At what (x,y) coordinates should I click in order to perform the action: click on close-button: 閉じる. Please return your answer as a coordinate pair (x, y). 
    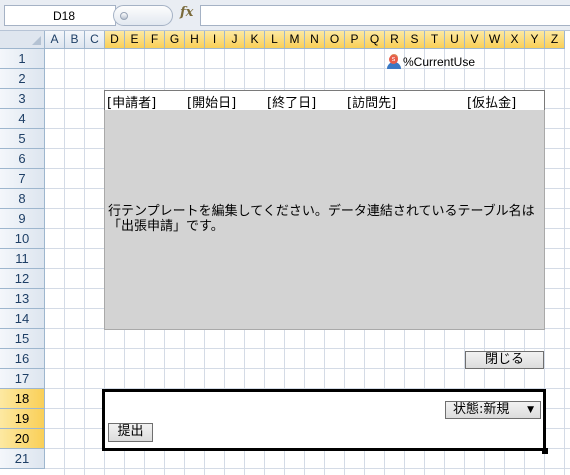
    Looking at the image, I should click on (504, 360).